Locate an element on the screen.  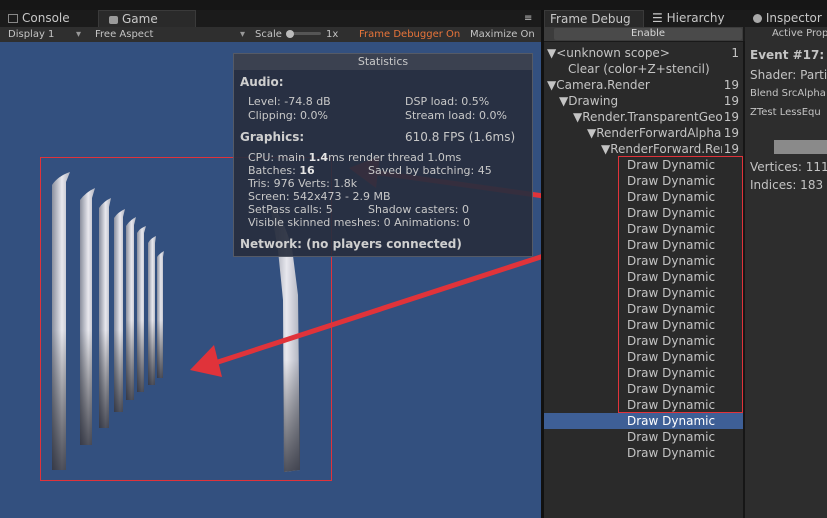
event-label: ▼<unknown scope> is located at coordinates (608, 53).